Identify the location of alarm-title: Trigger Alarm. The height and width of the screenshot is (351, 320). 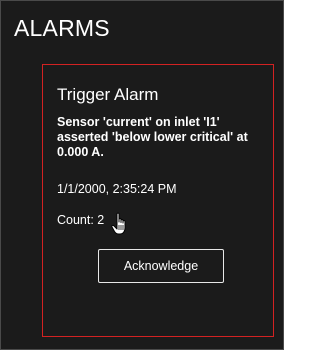
(108, 94).